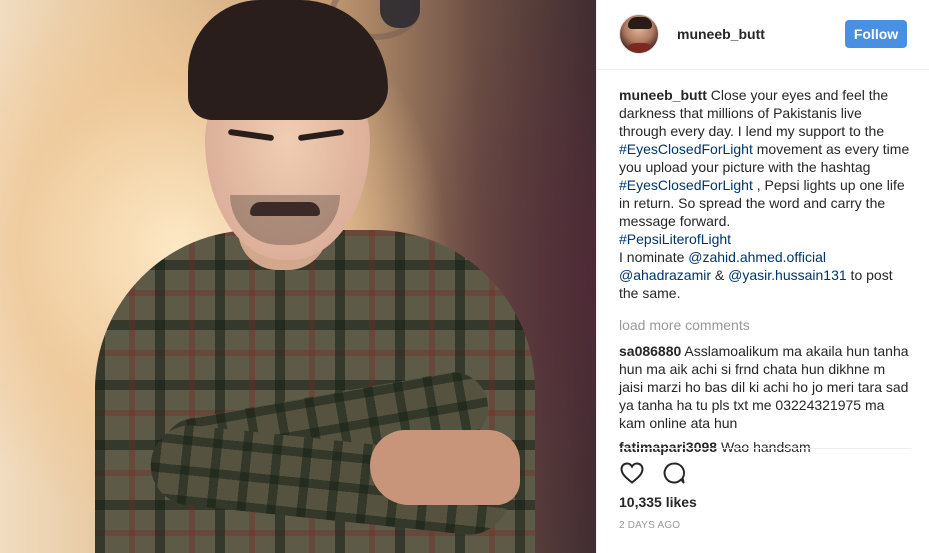  I want to click on caption-text: I nominate, so click(654, 257).